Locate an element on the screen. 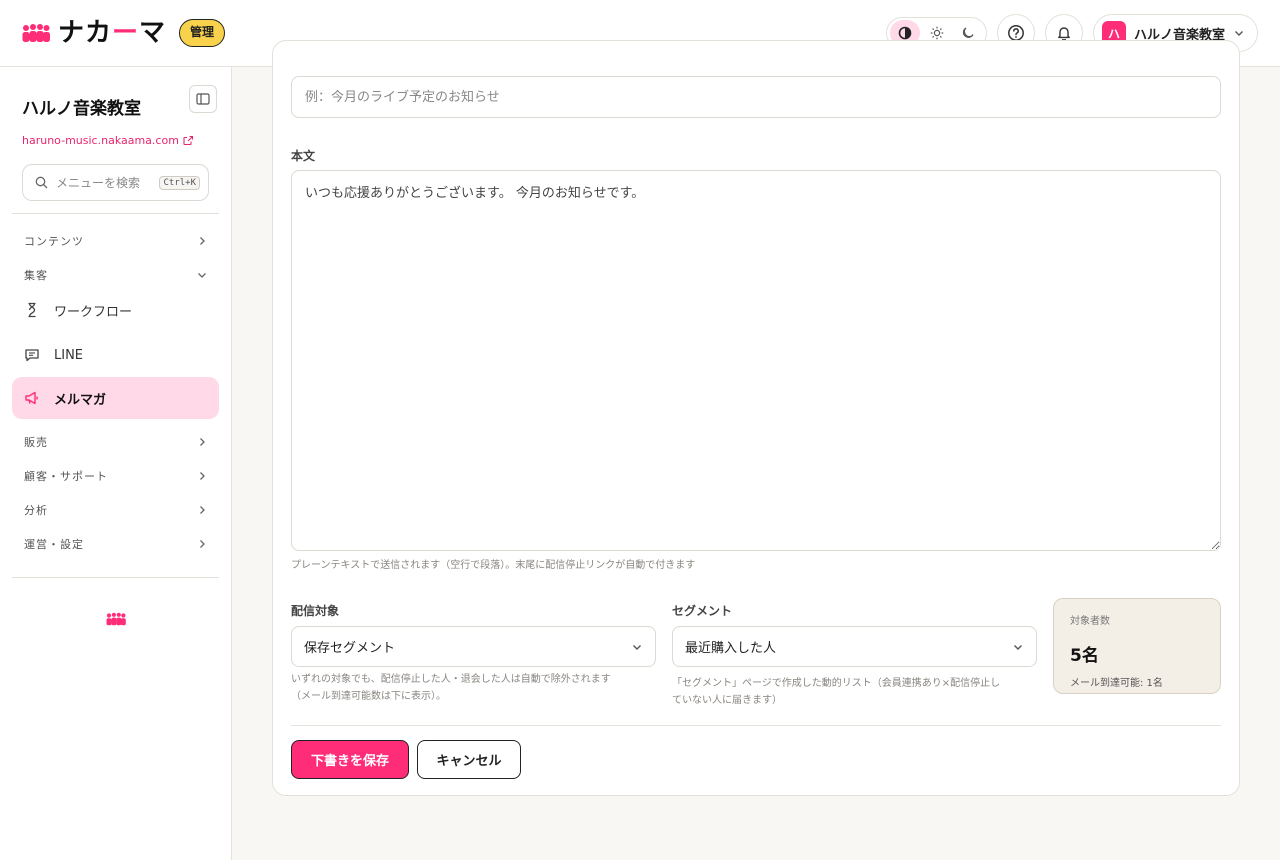 Image resolution: width=1280 pixels, height=860 pixels. nav-section-label: 集客 is located at coordinates (36, 275).